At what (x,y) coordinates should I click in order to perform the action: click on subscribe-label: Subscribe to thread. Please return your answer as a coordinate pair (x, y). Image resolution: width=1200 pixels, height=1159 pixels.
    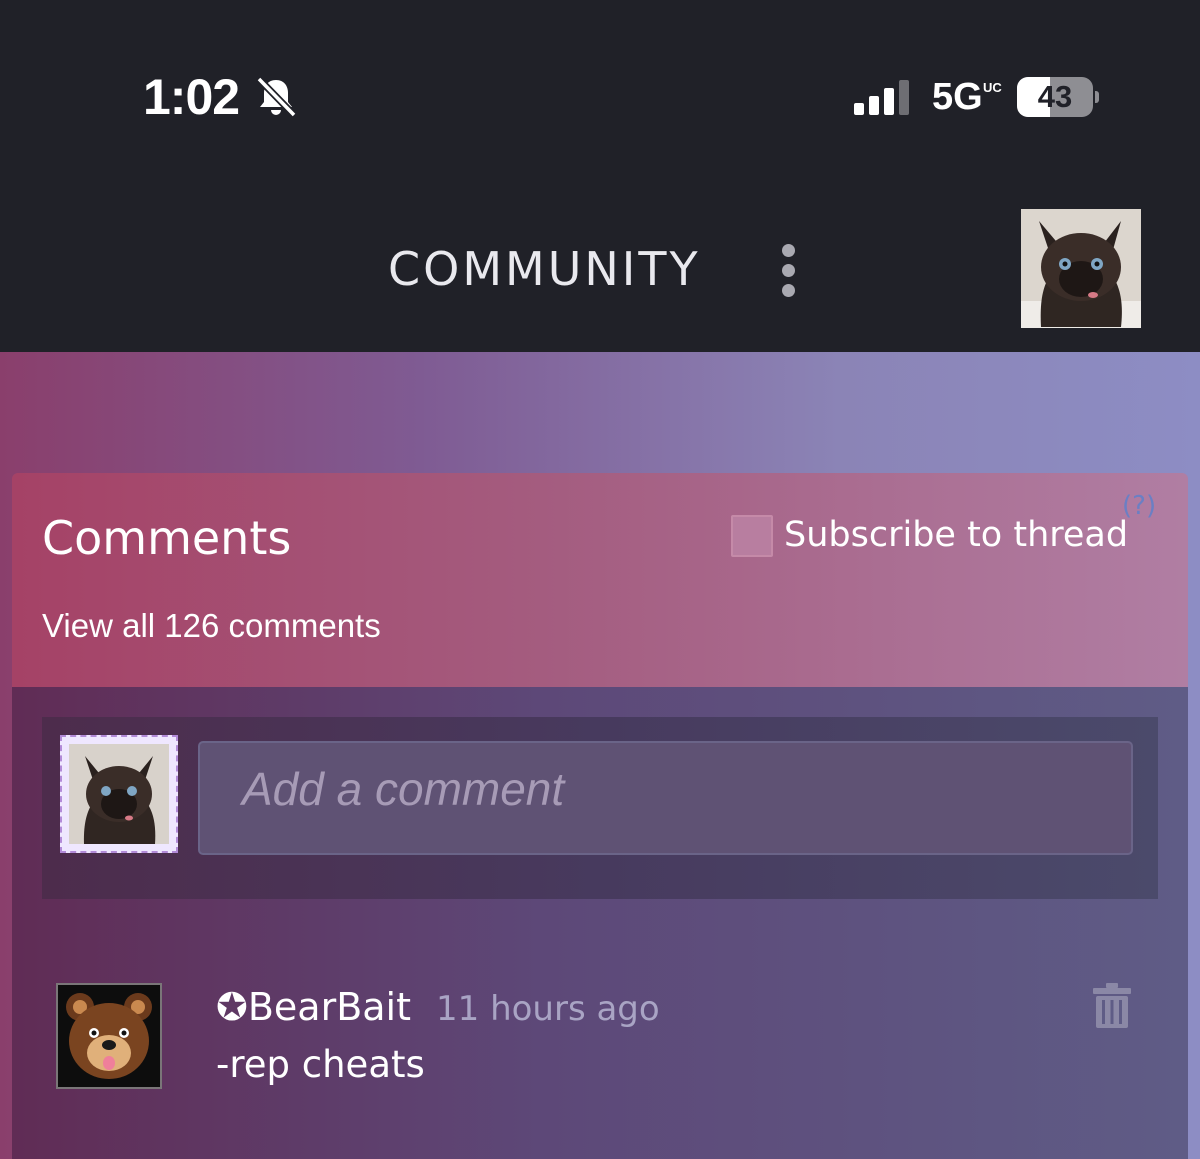
    Looking at the image, I should click on (956, 535).